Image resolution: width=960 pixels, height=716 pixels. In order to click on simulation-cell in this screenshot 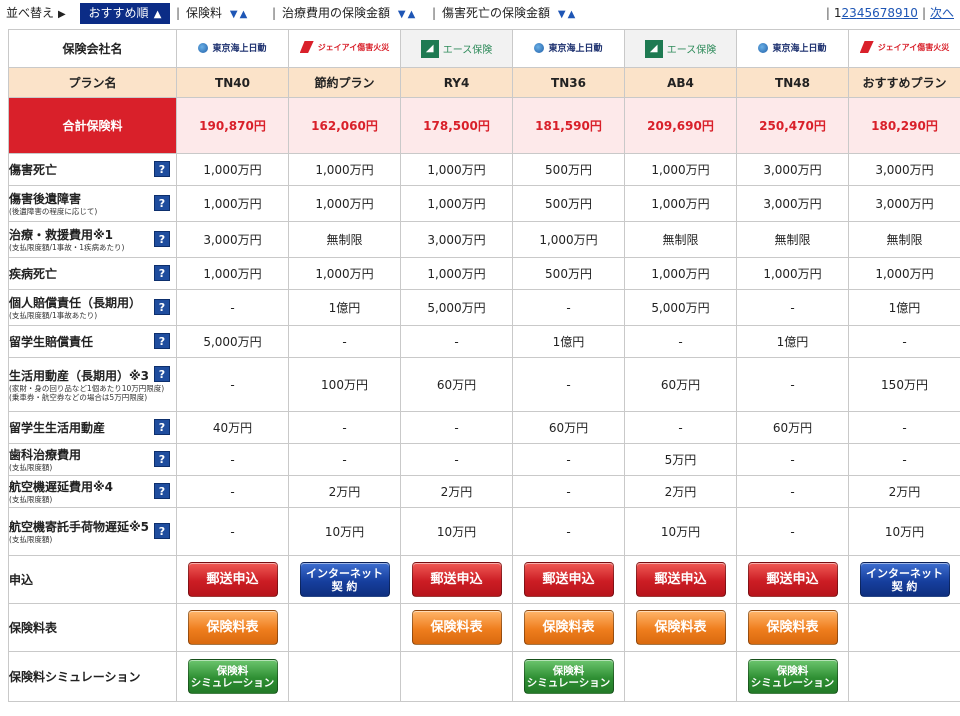, I will do `click(344, 676)`.